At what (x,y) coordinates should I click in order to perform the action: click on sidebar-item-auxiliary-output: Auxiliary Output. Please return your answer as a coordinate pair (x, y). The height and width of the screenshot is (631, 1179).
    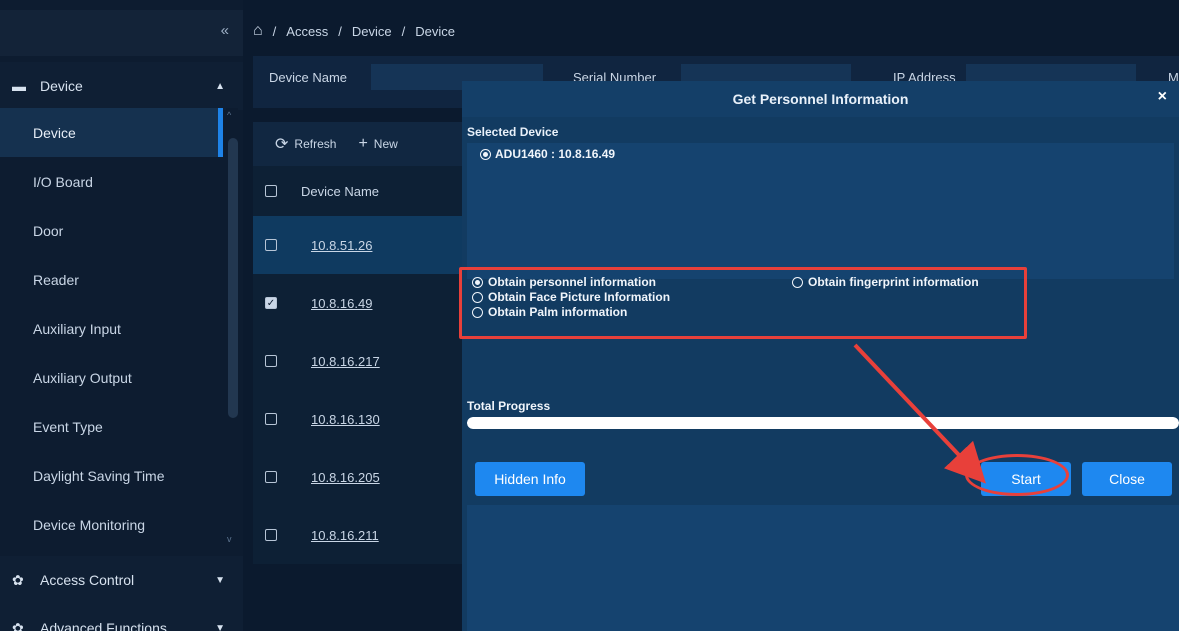
    Looking at the image, I should click on (111, 377).